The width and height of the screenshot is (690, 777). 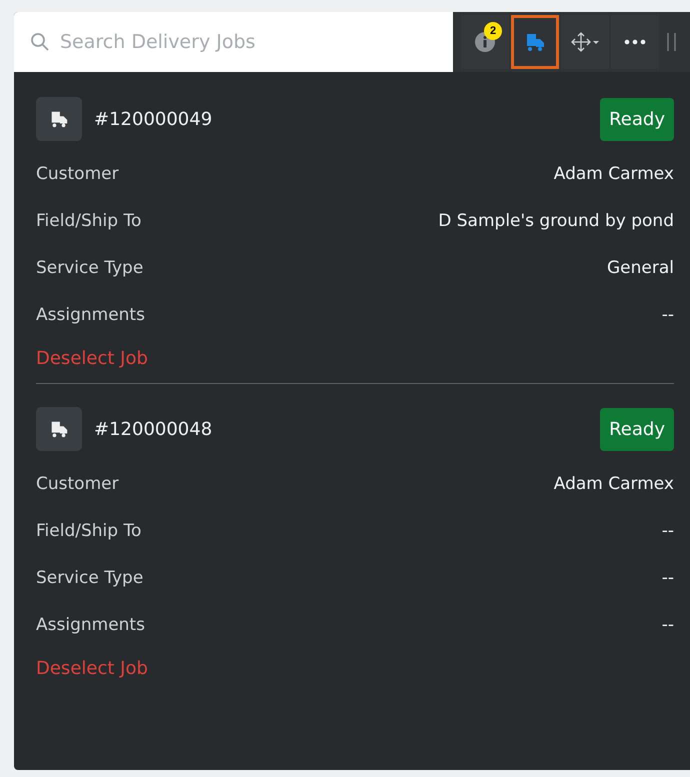 What do you see at coordinates (493, 31) in the screenshot?
I see `notification-badge: 2` at bounding box center [493, 31].